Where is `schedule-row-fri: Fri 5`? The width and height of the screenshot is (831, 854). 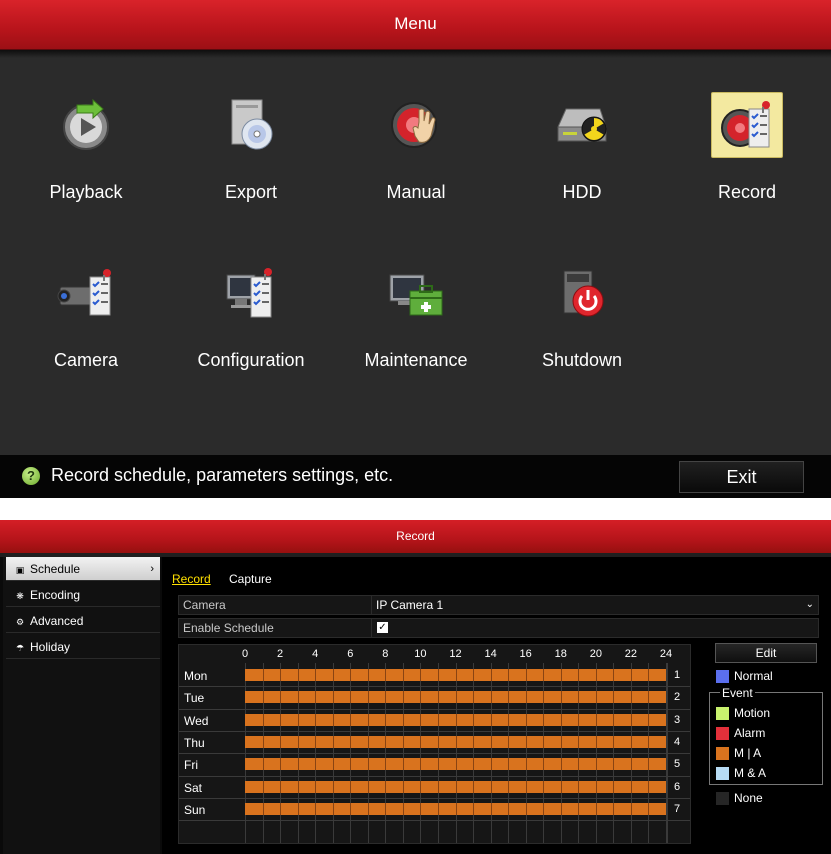 schedule-row-fri: Fri 5 is located at coordinates (434, 765).